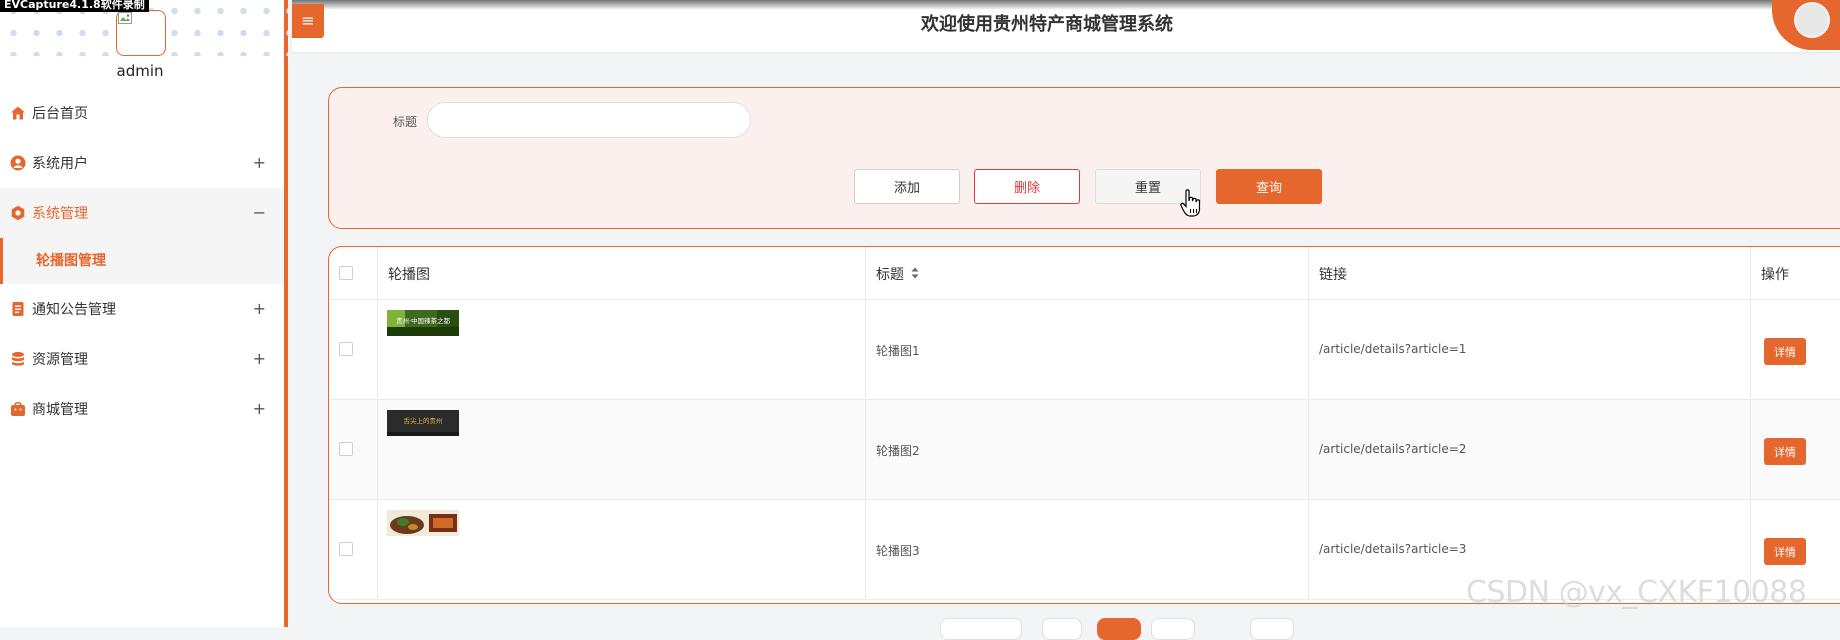 Image resolution: width=1840 pixels, height=640 pixels. Describe the element at coordinates (915, 273) in the screenshot. I see `sort-icon` at that location.